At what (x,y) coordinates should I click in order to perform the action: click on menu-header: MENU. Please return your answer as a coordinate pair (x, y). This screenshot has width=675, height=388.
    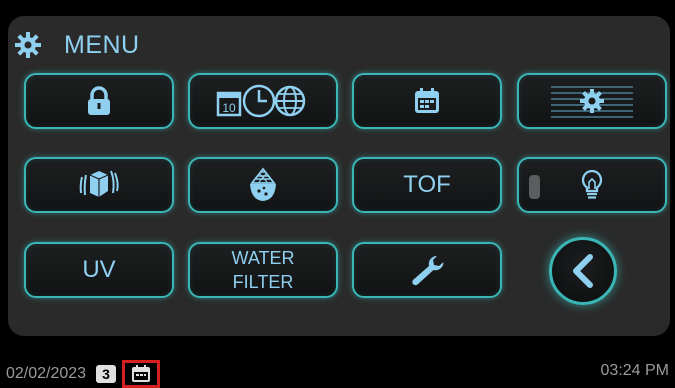
    Looking at the image, I should click on (77, 45).